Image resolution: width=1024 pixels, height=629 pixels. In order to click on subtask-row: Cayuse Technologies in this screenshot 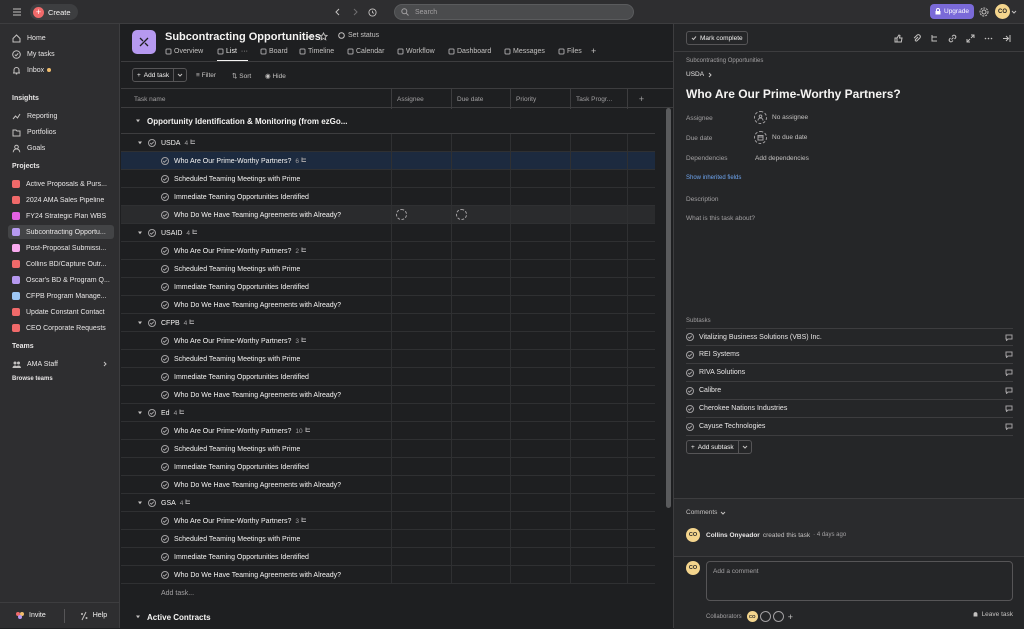, I will do `click(849, 427)`.